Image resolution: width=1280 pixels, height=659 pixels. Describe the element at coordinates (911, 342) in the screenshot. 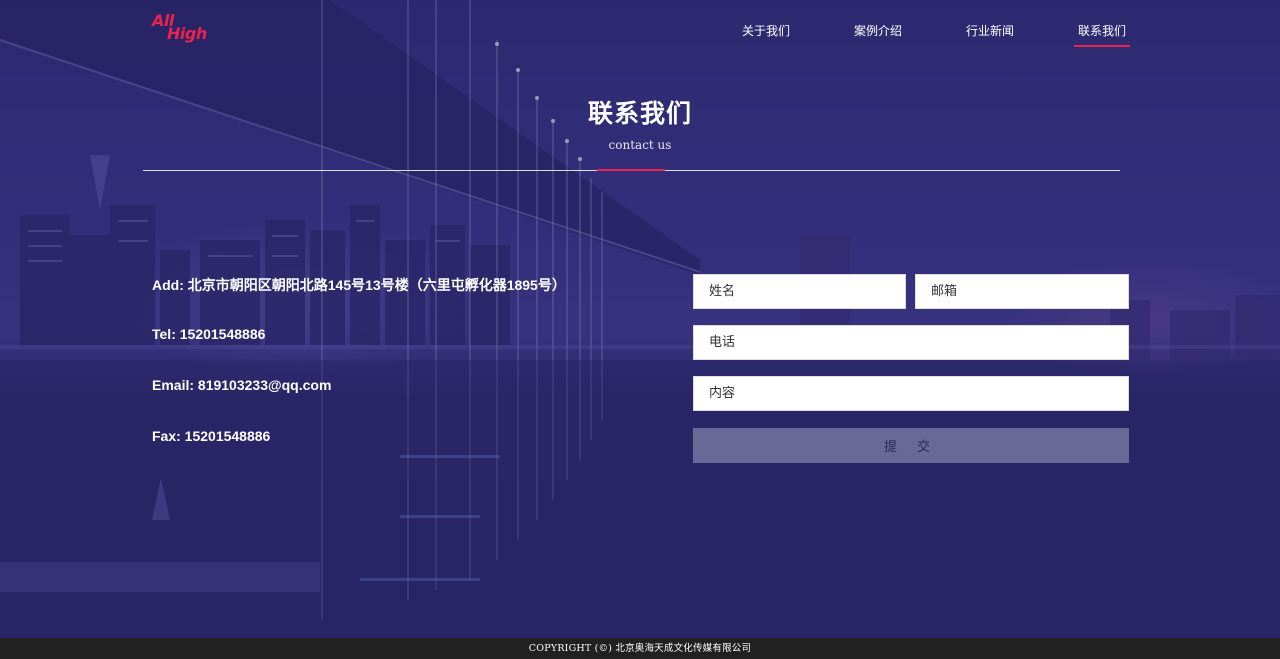

I see `phone-field` at that location.